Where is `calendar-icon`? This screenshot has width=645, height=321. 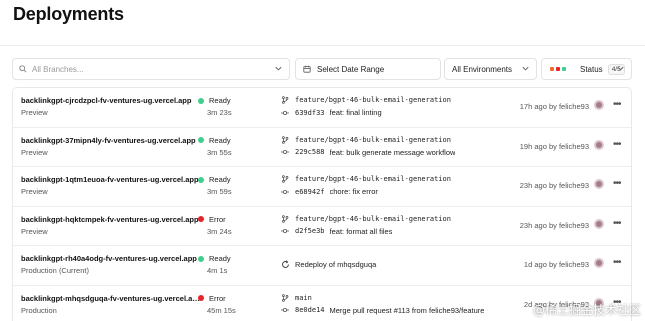 calendar-icon is located at coordinates (307, 69).